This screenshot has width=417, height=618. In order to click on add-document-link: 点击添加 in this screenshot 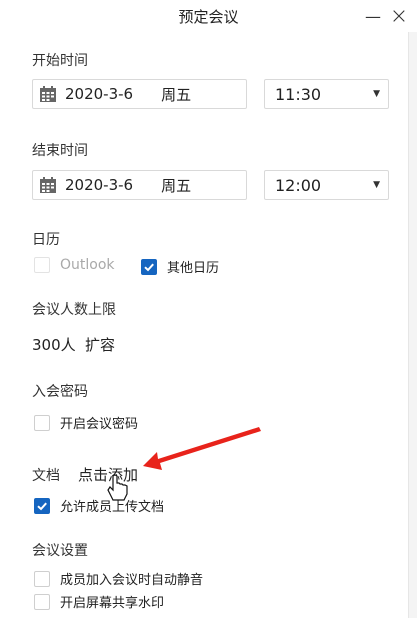, I will do `click(108, 474)`.